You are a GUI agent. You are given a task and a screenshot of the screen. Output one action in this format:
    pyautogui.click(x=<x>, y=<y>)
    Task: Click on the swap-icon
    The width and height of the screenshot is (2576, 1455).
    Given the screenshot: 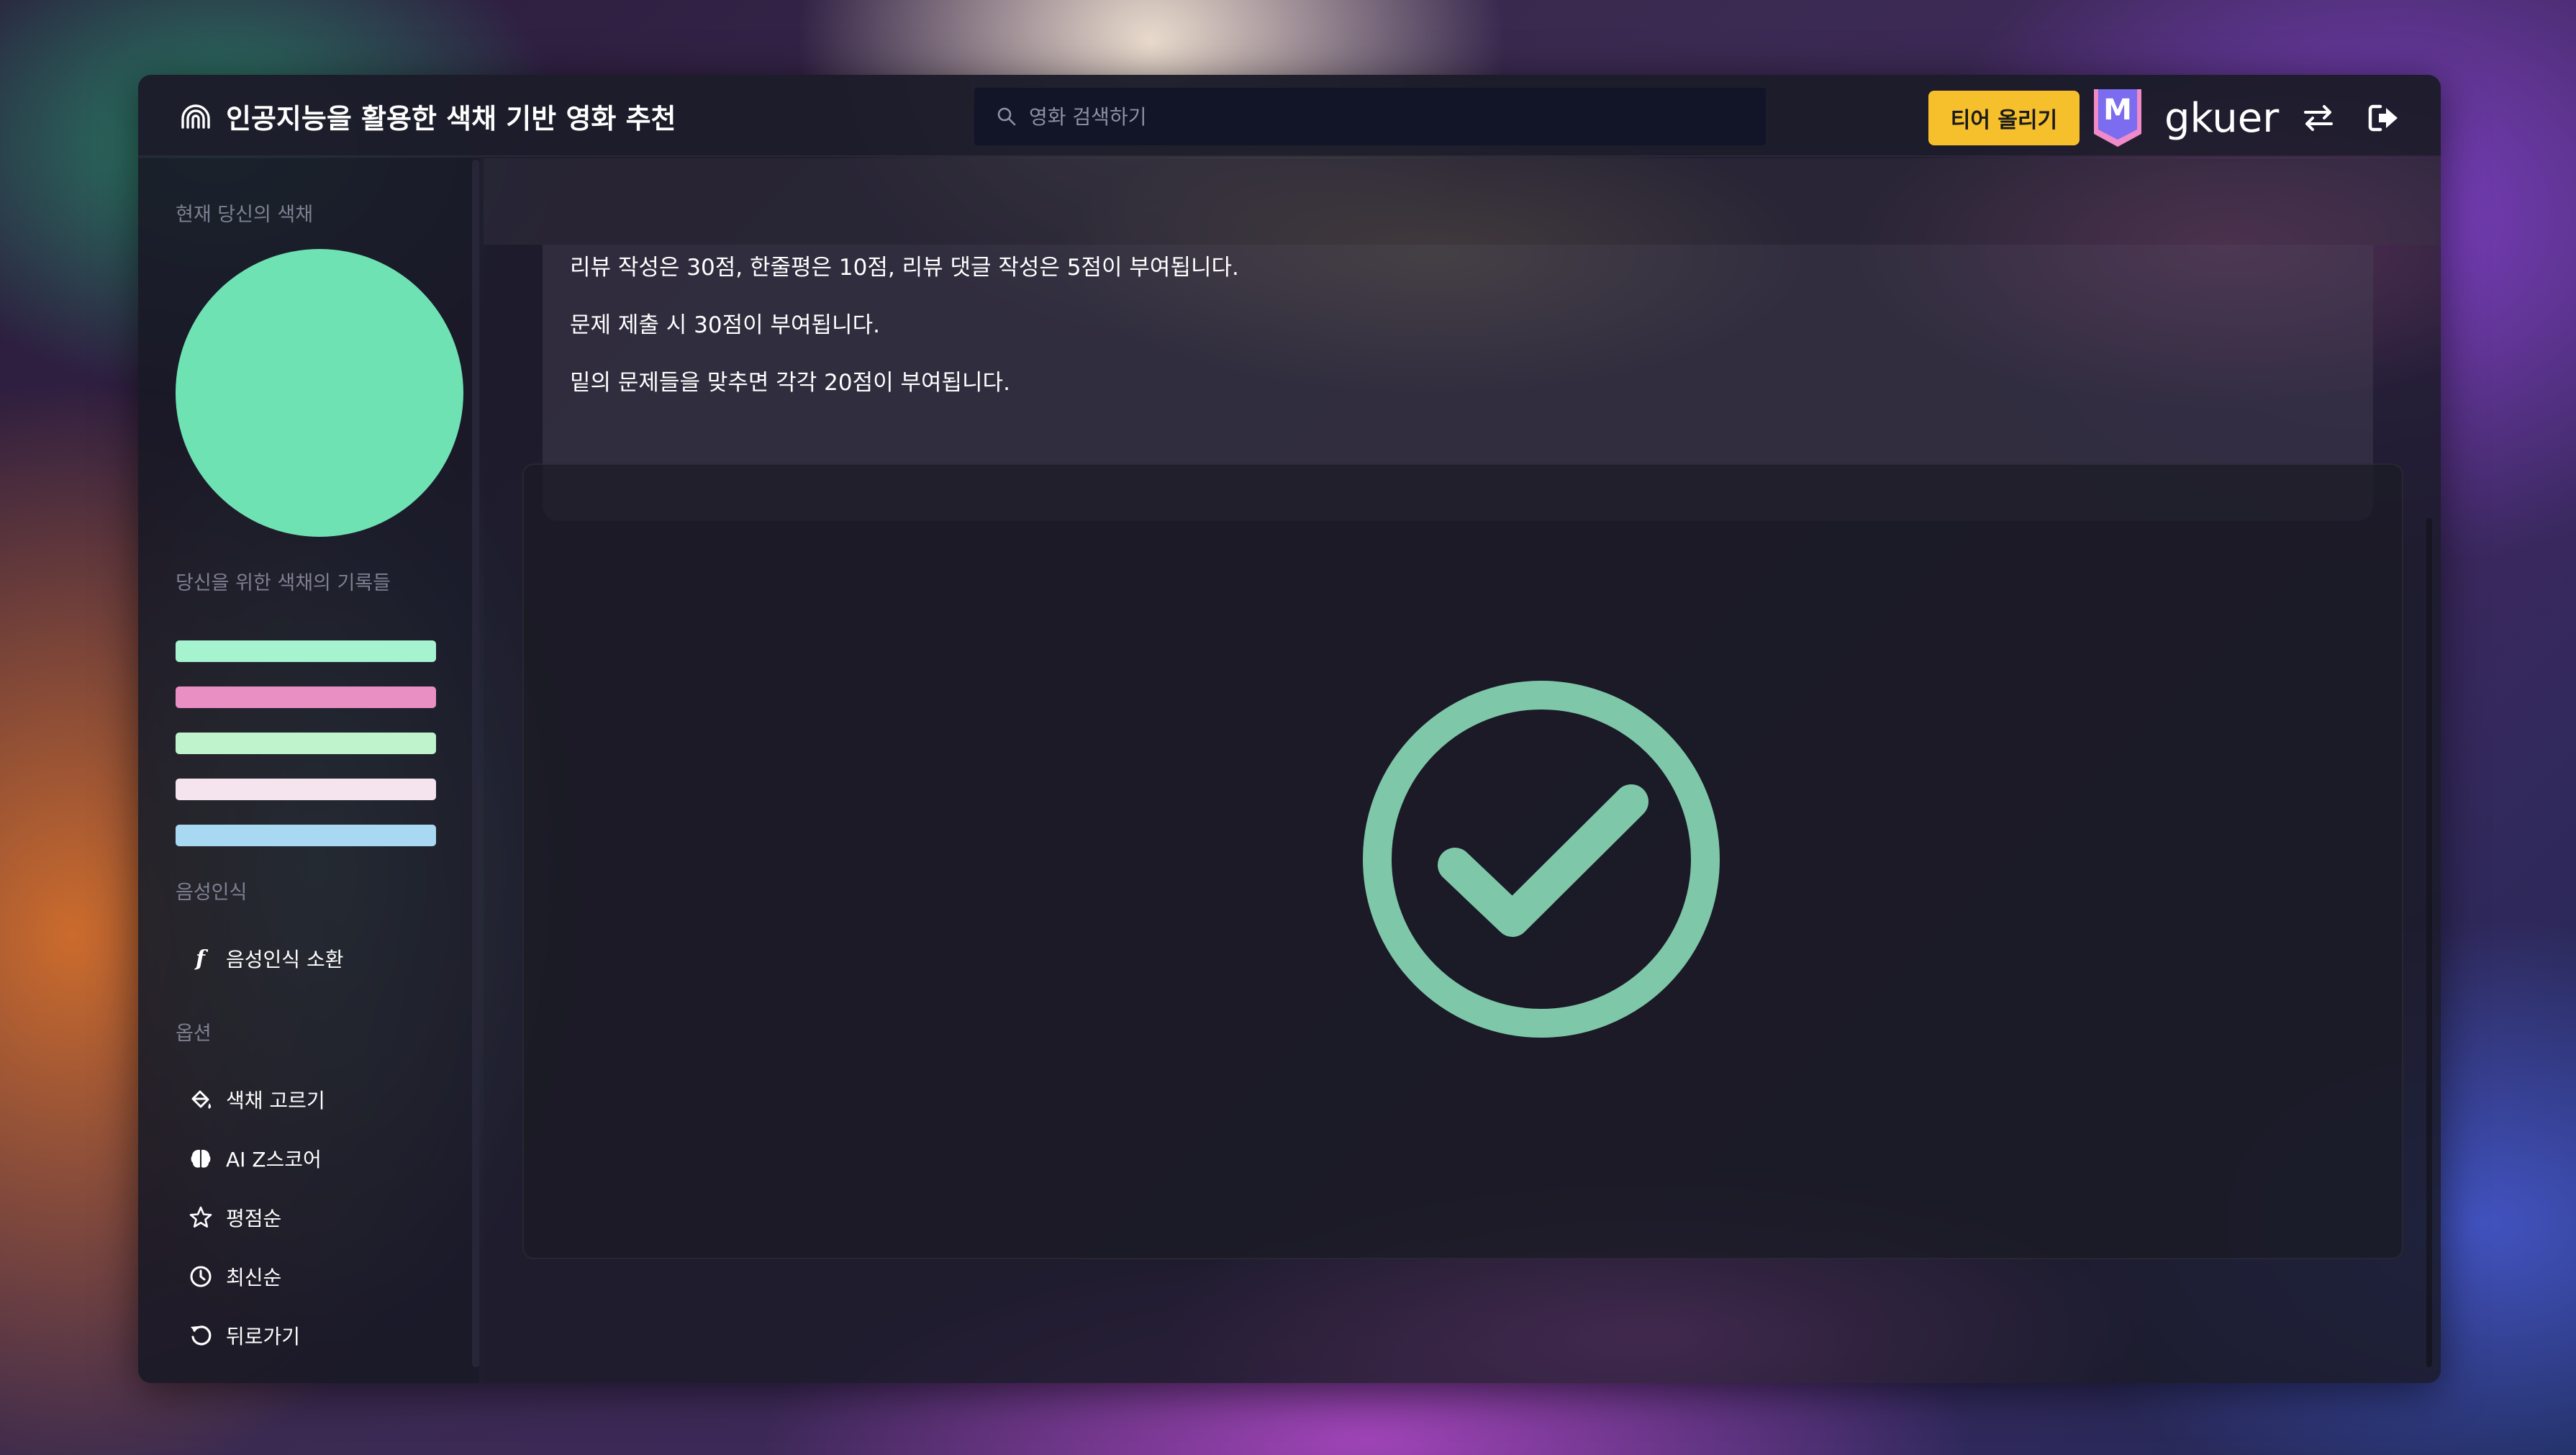 What is the action you would take?
    pyautogui.click(x=2318, y=118)
    